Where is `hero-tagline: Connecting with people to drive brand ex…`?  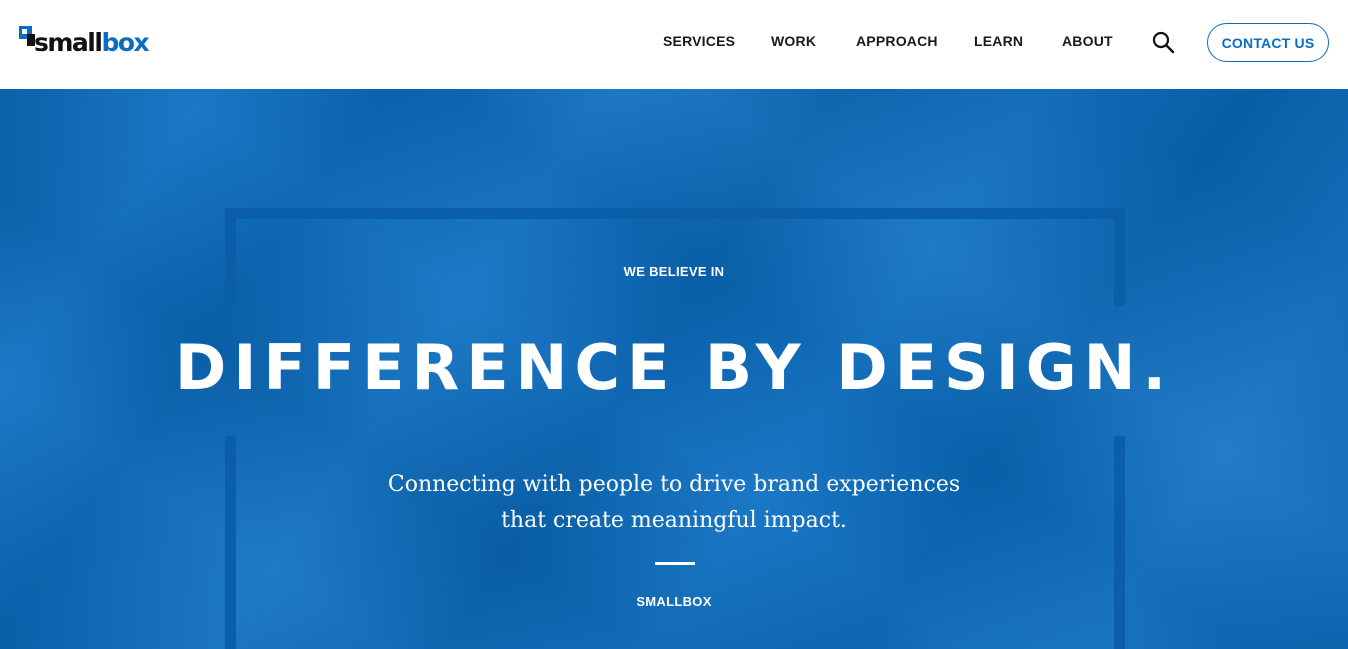 hero-tagline: Connecting with people to drive brand ex… is located at coordinates (674, 502).